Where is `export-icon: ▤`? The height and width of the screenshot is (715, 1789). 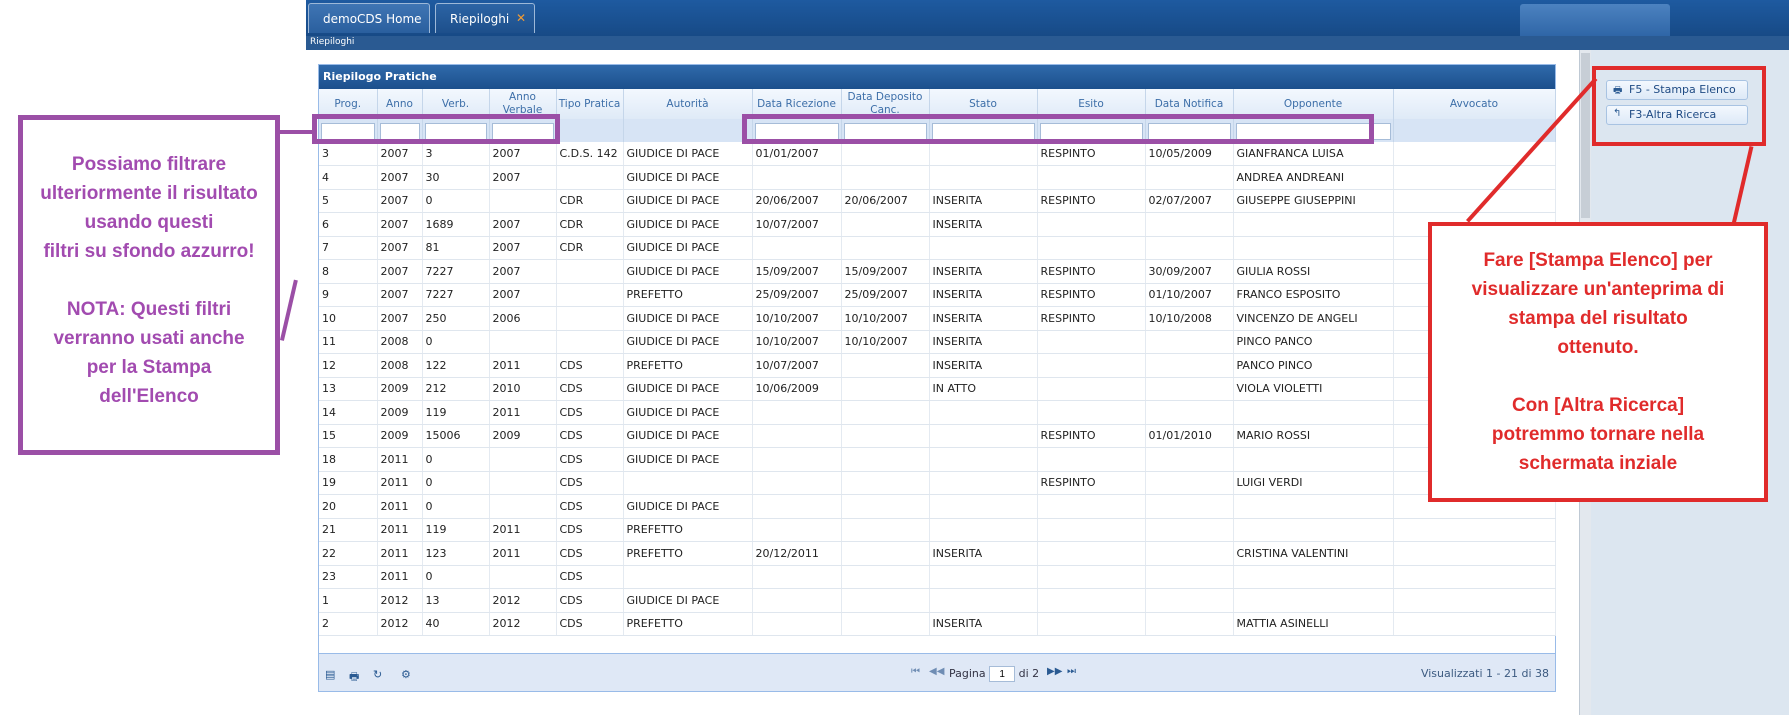
export-icon: ▤ is located at coordinates (330, 674).